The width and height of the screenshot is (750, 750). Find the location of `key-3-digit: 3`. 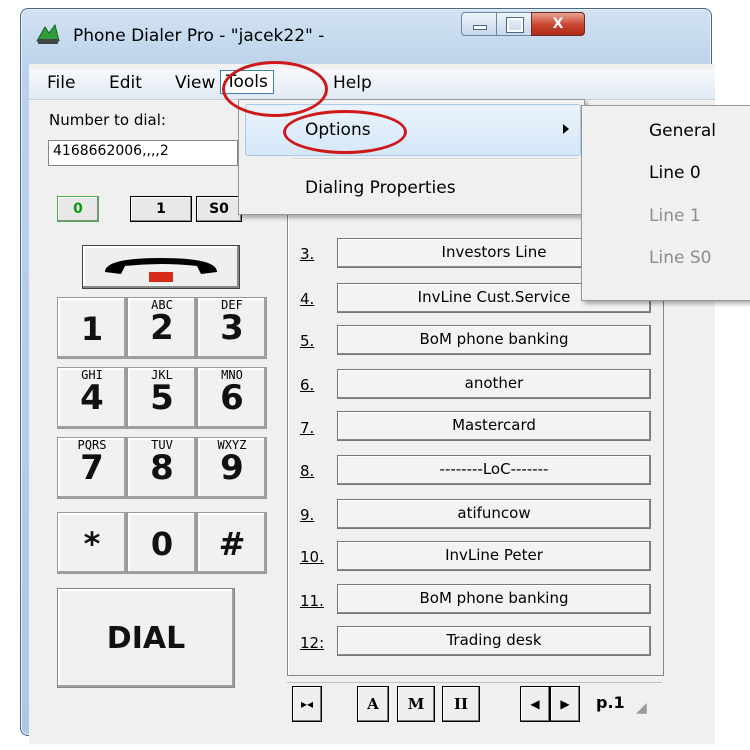

key-3-digit: 3 is located at coordinates (232, 328).